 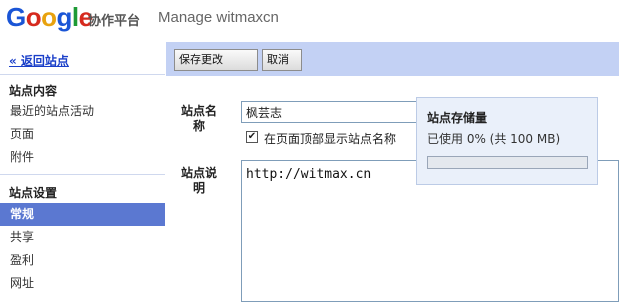 I want to click on save-changes-button: 保存更改, so click(x=216, y=60).